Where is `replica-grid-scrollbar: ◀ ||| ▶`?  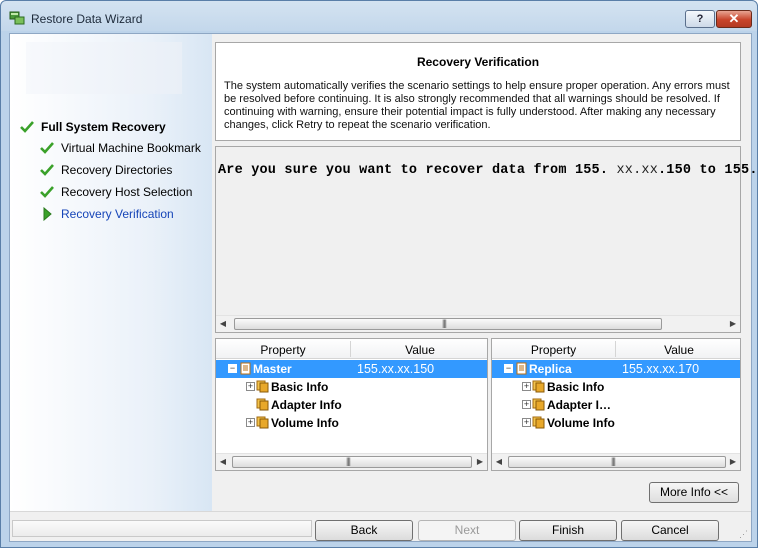
replica-grid-scrollbar: ◀ ||| ▶ is located at coordinates (616, 461).